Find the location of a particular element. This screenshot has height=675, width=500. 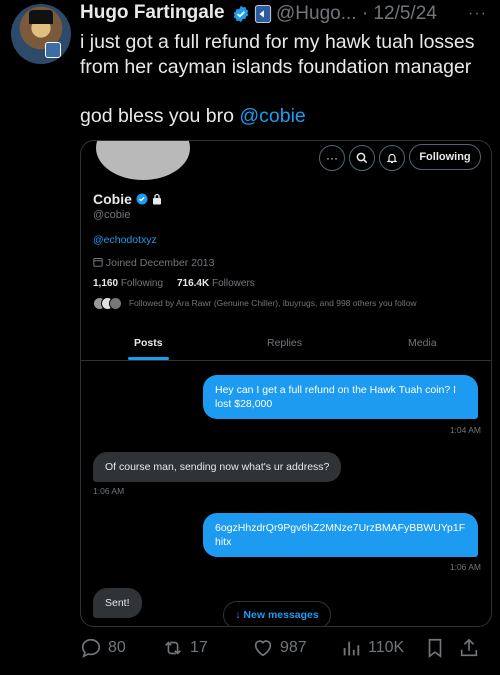

more-options-icon: ··· is located at coordinates (477, 14).